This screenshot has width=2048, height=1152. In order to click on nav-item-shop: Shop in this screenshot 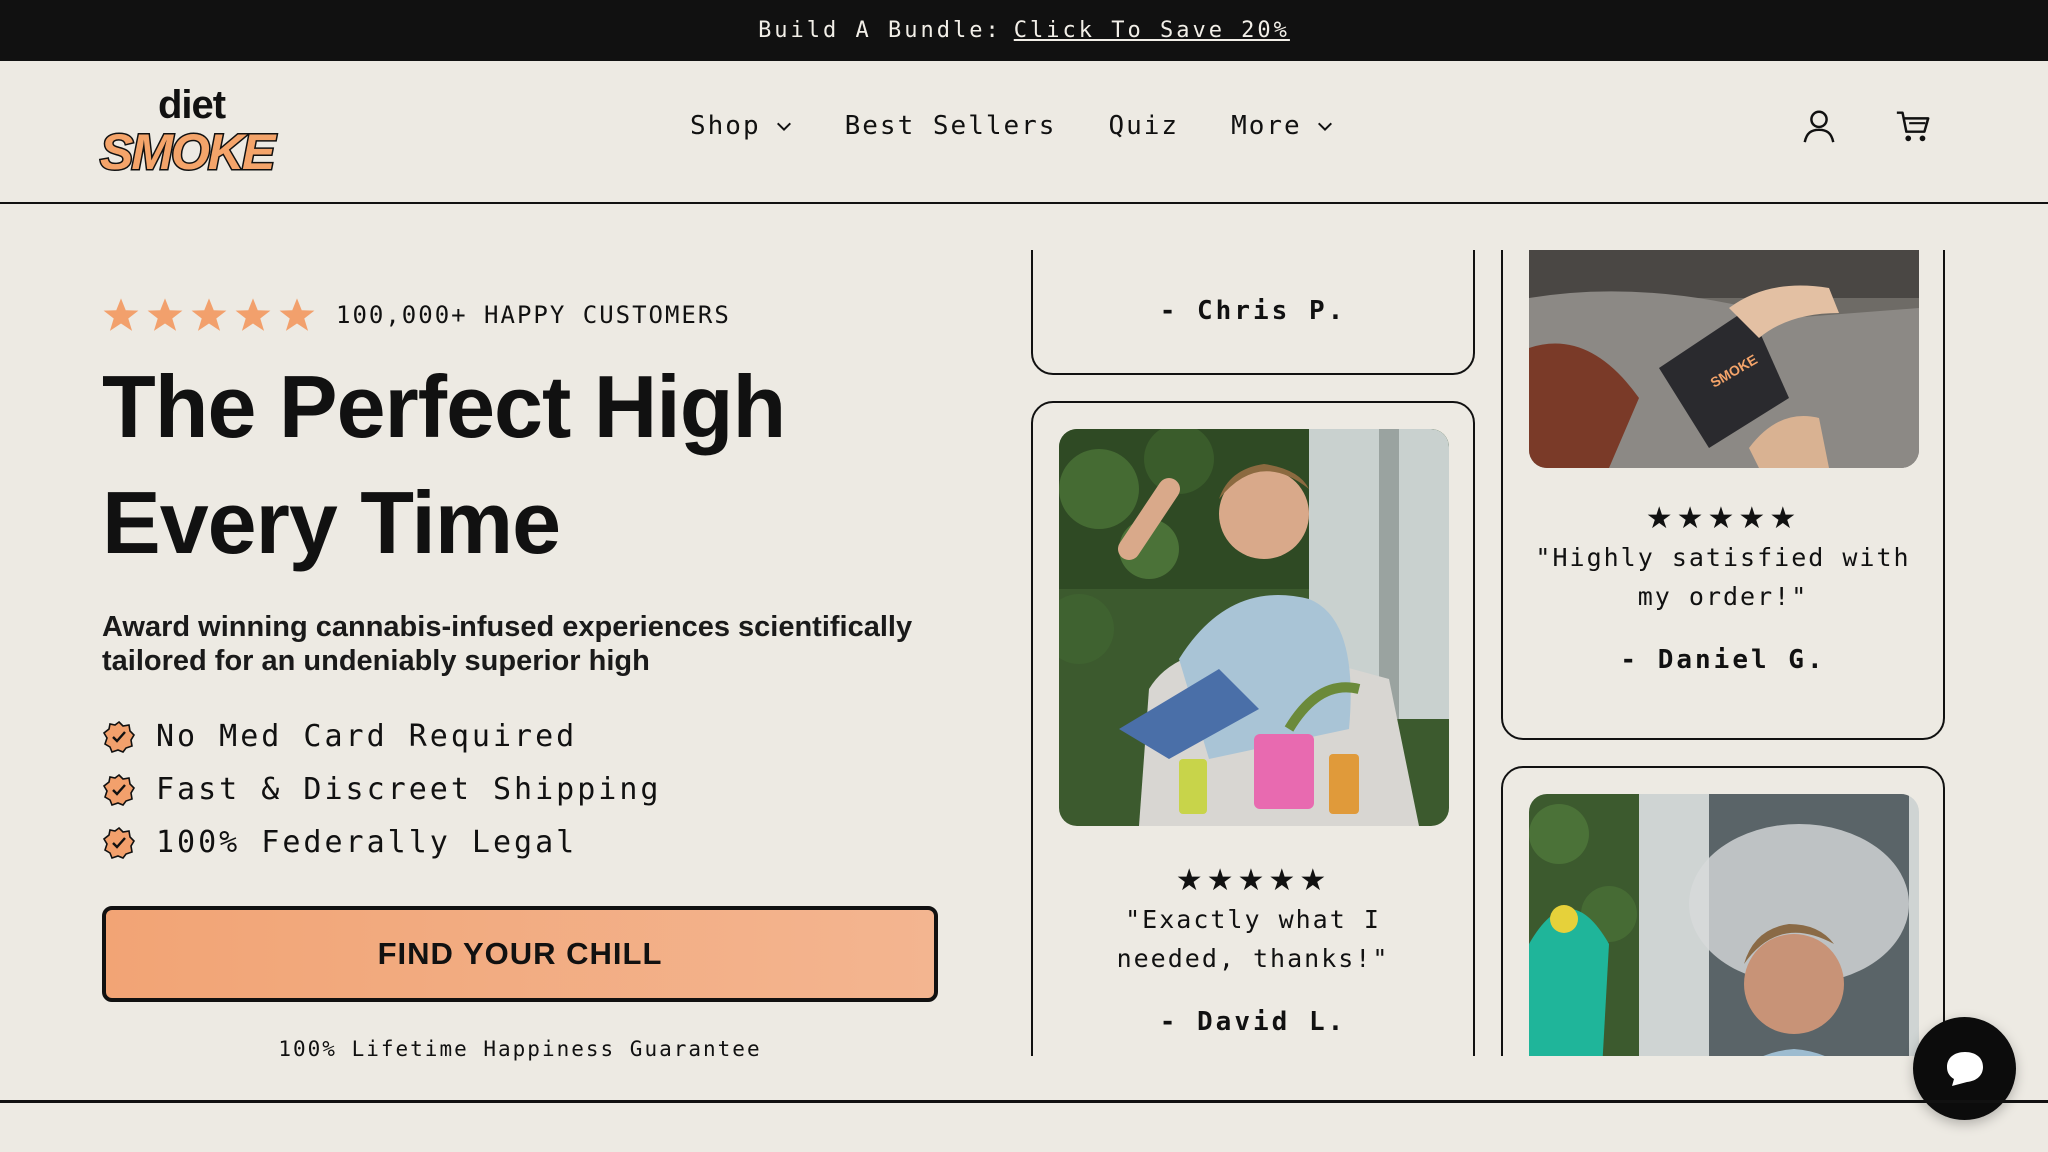, I will do `click(741, 126)`.